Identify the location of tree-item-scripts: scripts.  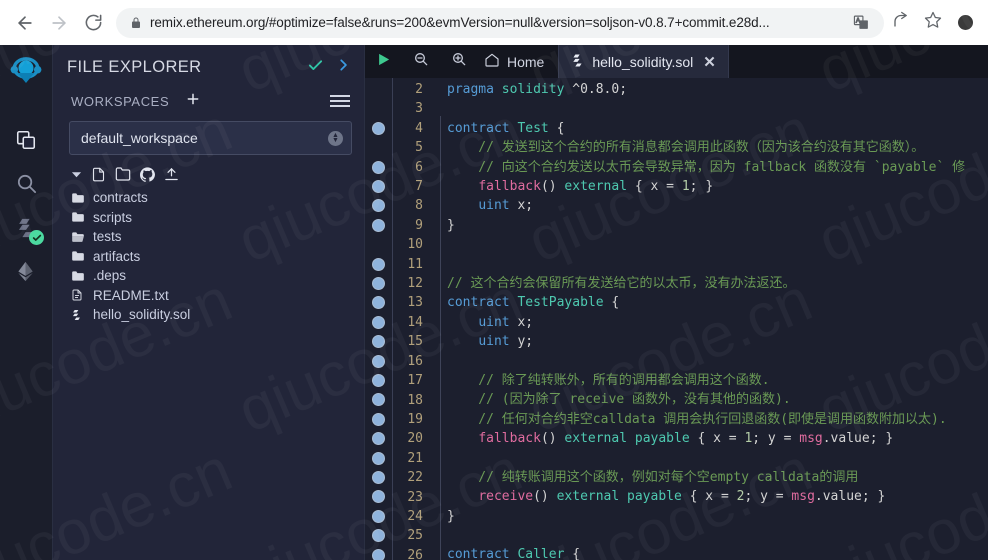
(217, 218).